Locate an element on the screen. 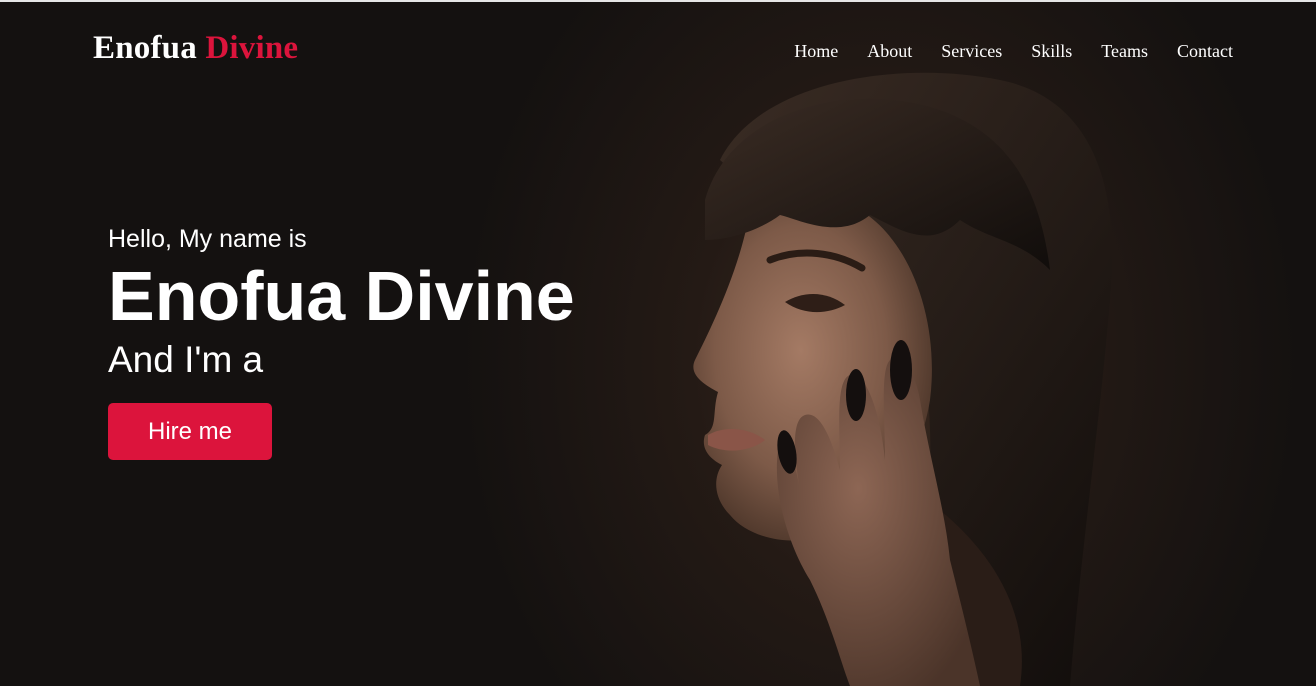 The width and height of the screenshot is (1316, 686). hire-me-button: Hire me is located at coordinates (190, 431).